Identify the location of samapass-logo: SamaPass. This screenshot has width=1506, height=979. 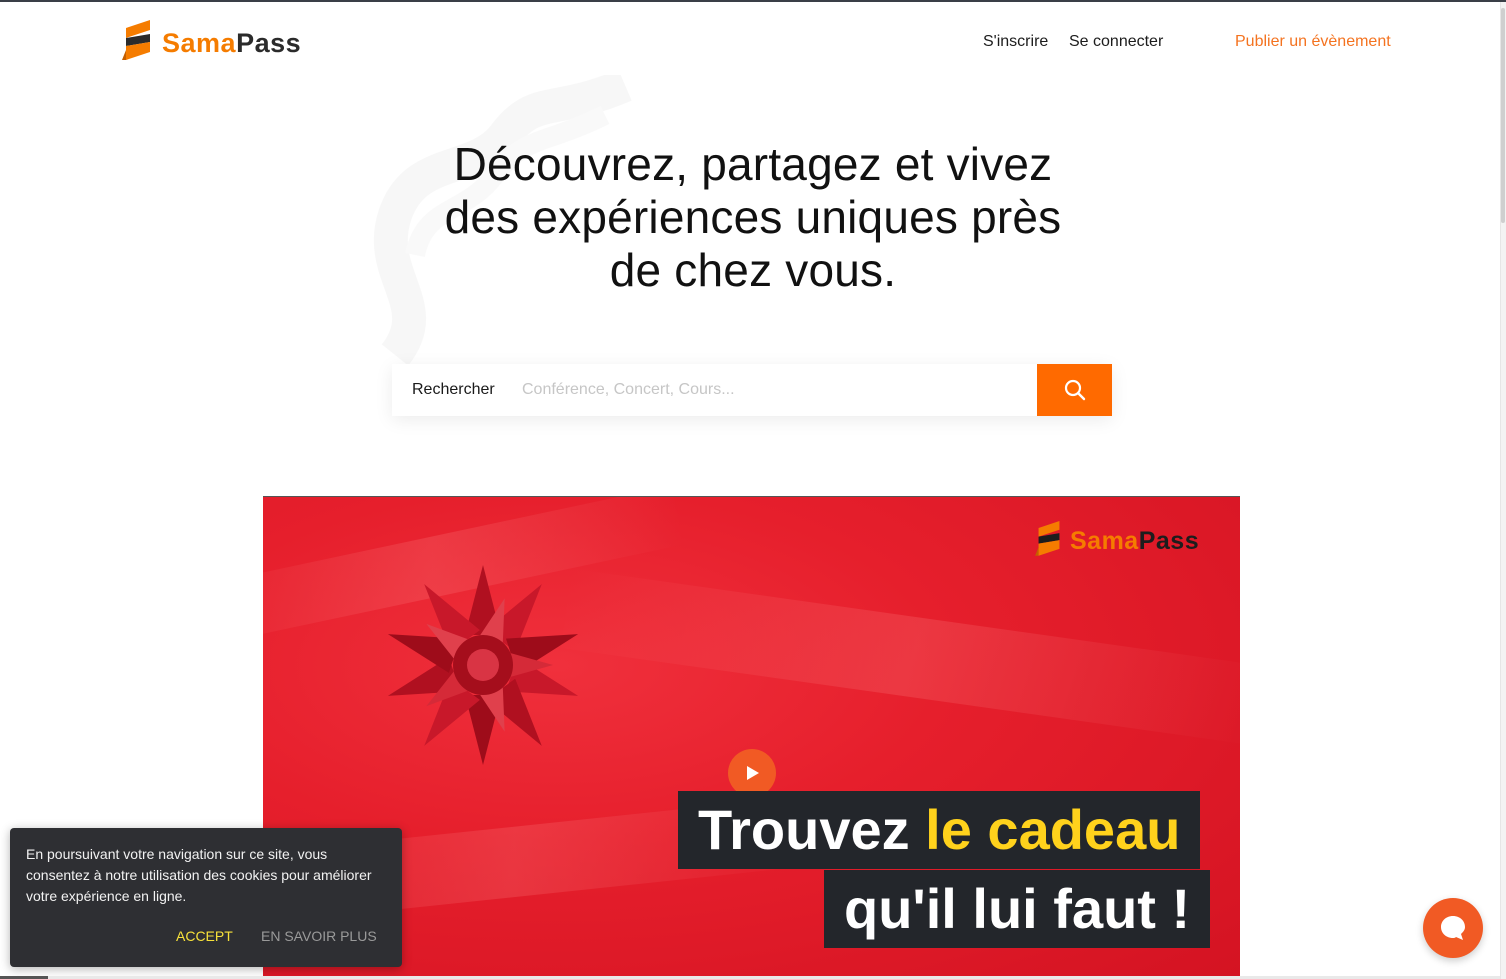
(210, 43).